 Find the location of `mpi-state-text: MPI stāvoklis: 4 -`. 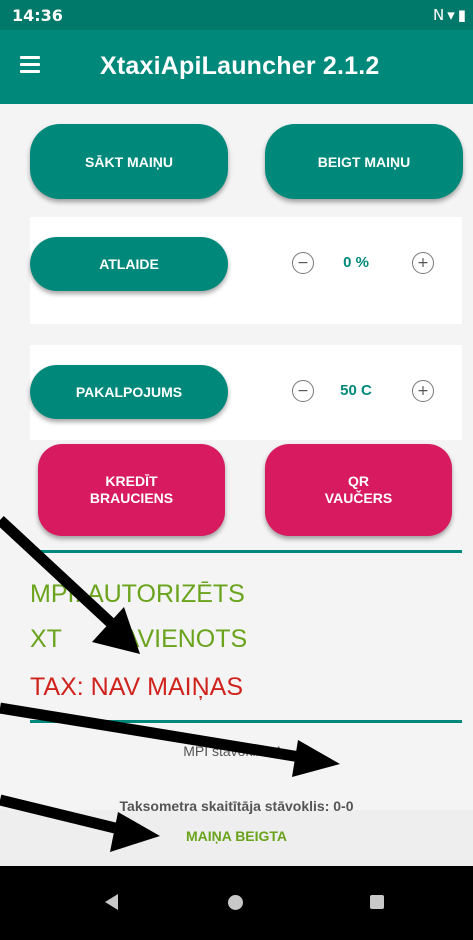

mpi-state-text: MPI stāvoklis: 4 - is located at coordinates (236, 751).